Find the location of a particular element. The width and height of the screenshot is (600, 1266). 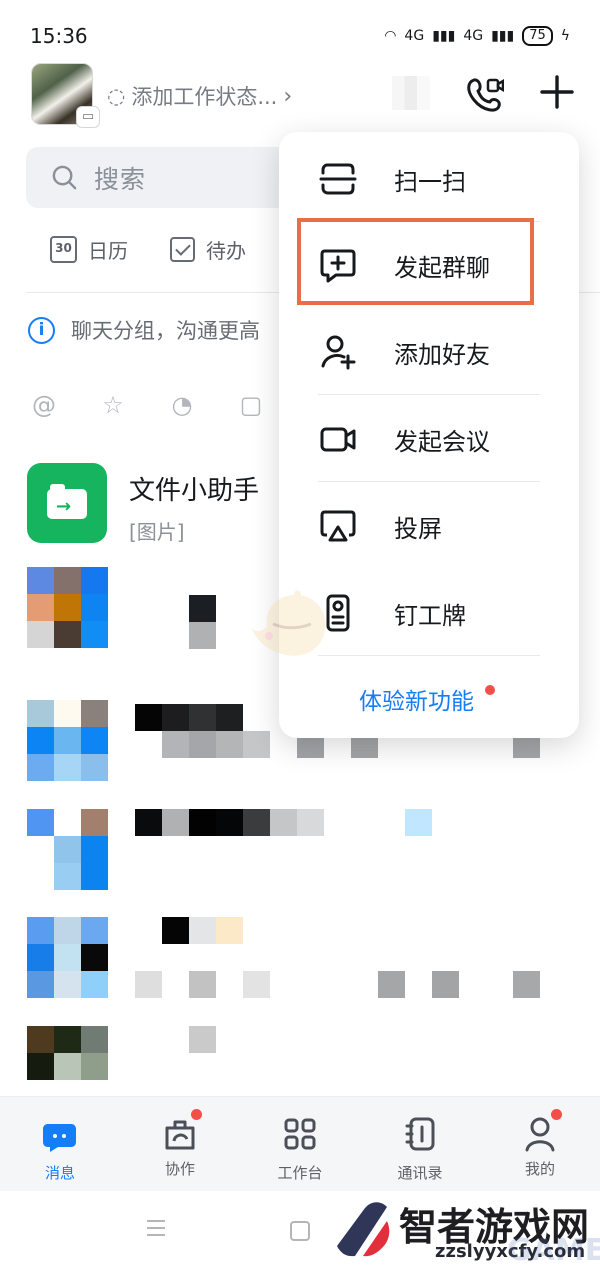

menu-item-scan: 扫一扫 is located at coordinates (429, 179).